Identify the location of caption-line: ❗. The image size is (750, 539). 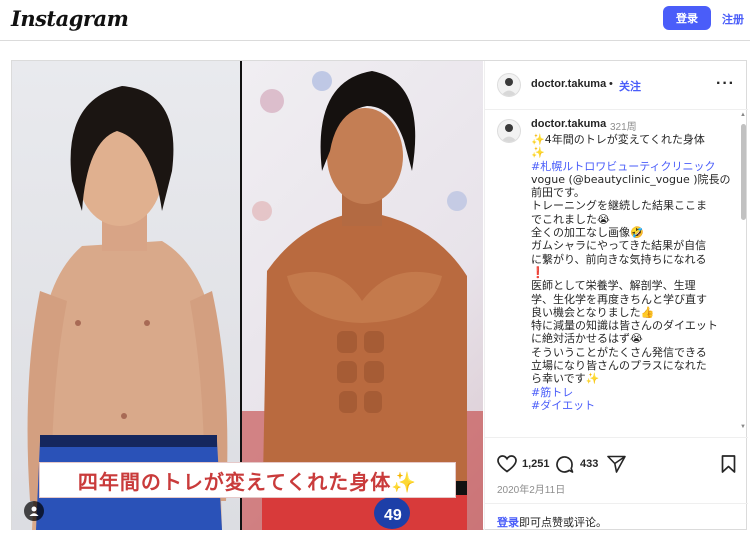
(538, 272).